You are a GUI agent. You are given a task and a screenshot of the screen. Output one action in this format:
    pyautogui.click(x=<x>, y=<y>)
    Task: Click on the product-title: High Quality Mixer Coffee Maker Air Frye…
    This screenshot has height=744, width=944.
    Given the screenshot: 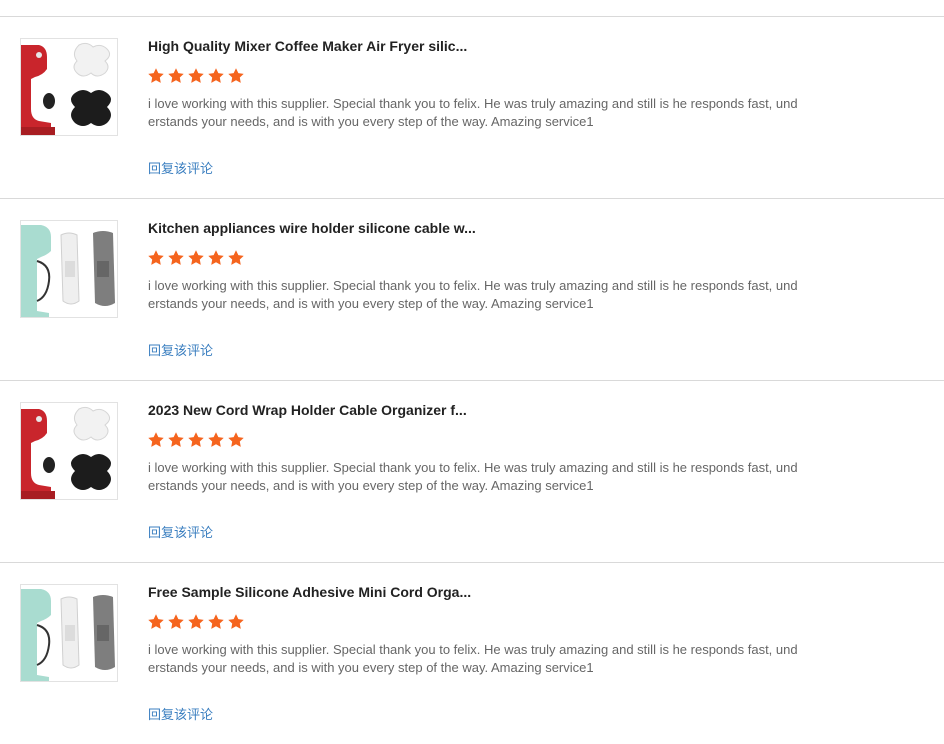 What is the action you would take?
    pyautogui.click(x=318, y=46)
    